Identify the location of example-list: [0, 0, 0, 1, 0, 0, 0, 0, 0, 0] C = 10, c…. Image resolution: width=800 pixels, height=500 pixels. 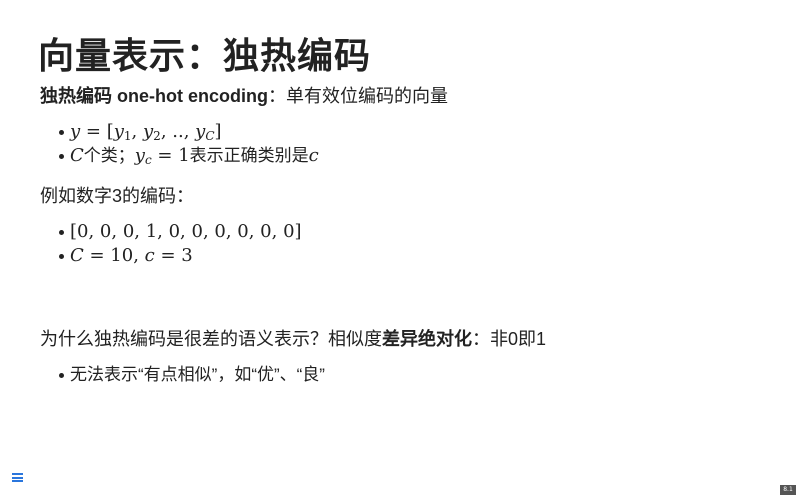
(171, 244).